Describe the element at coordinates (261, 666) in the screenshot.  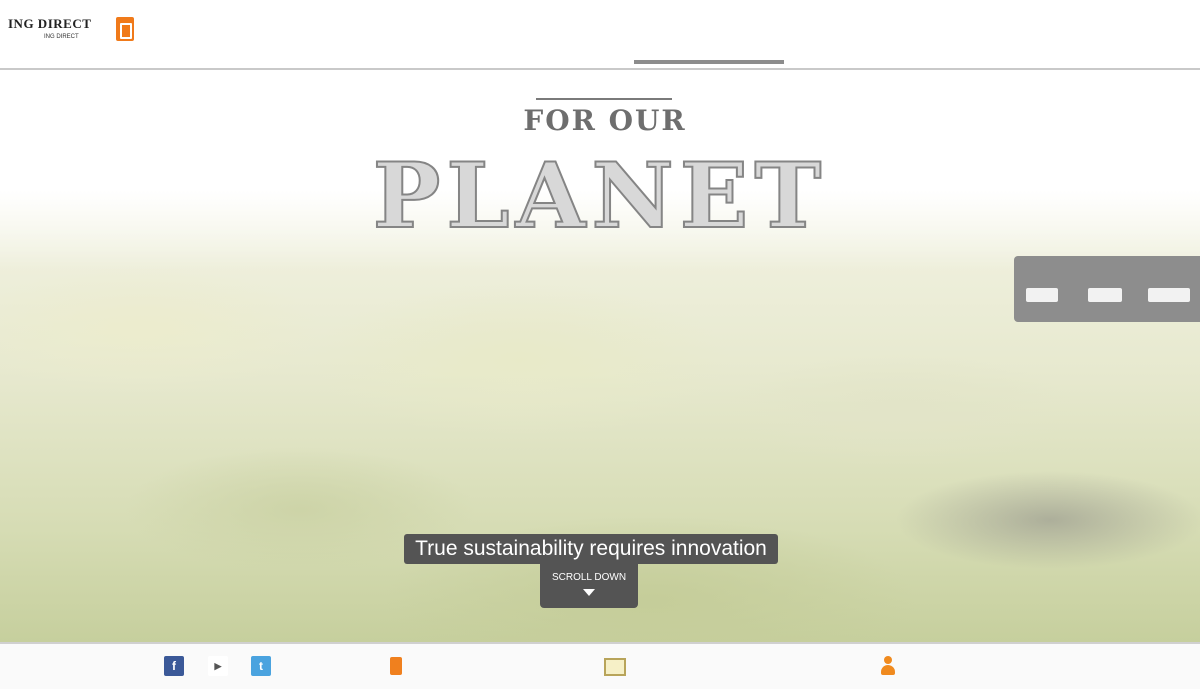
I see `twitter-icon: t` at that location.